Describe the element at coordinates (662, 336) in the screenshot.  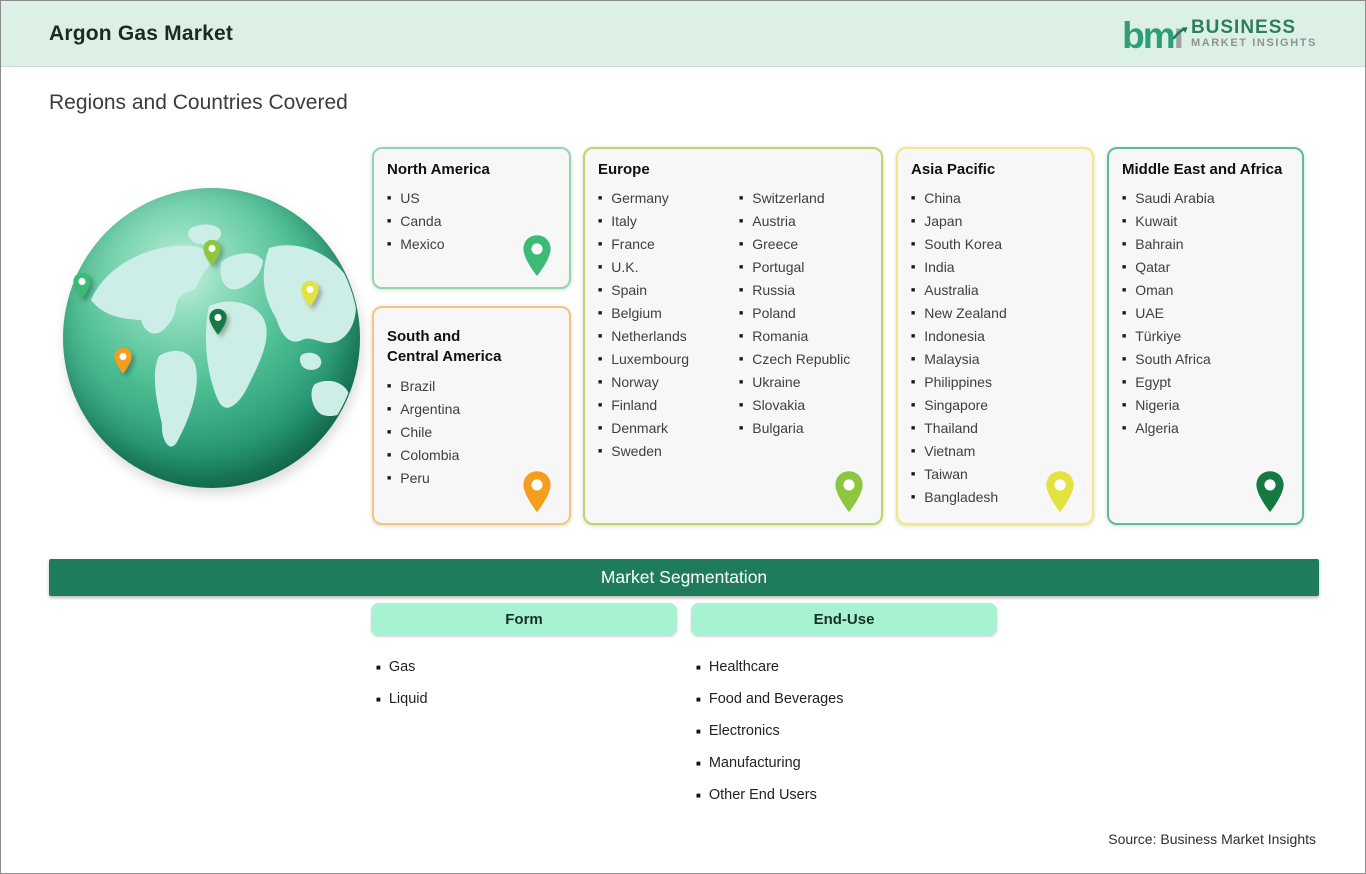
I see `country-item: Netherlands` at that location.